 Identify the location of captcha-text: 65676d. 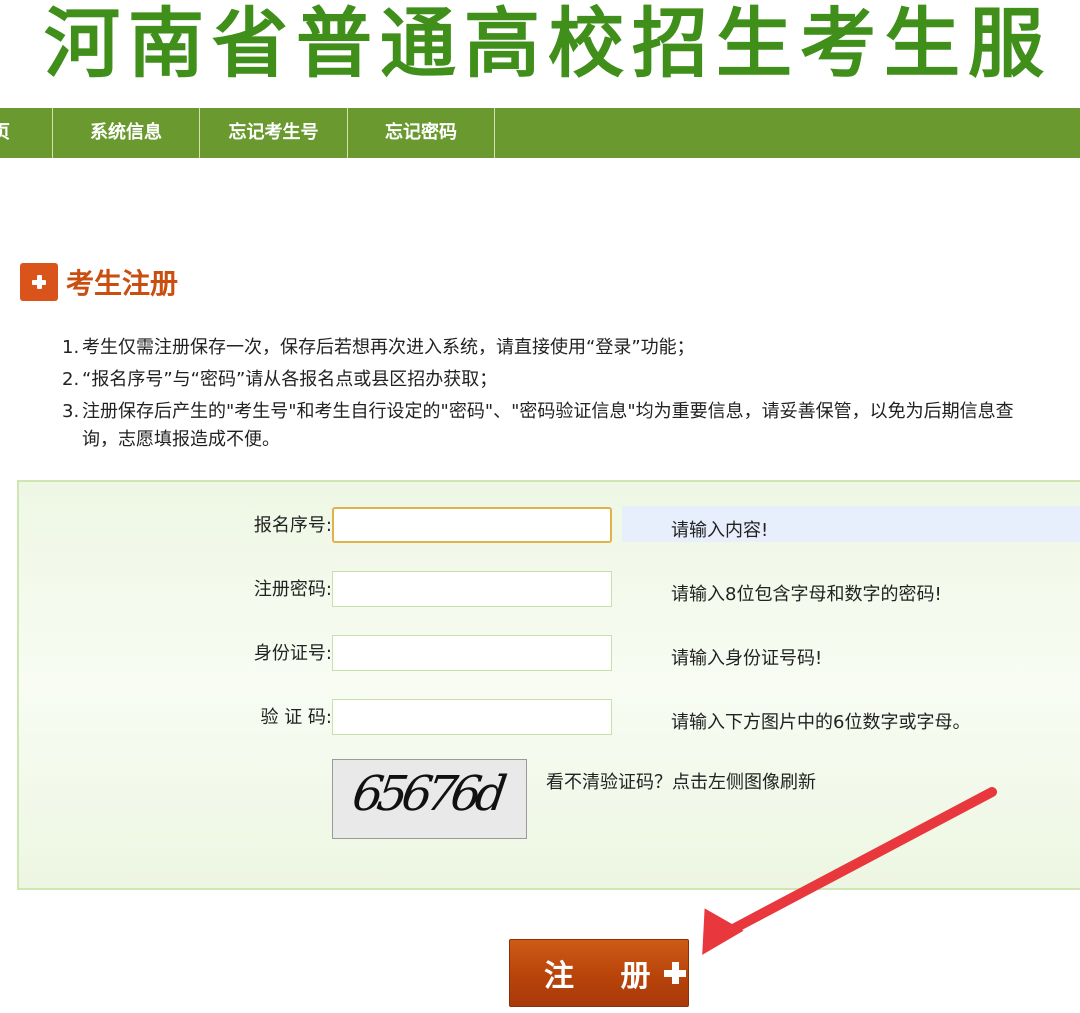
(427, 794).